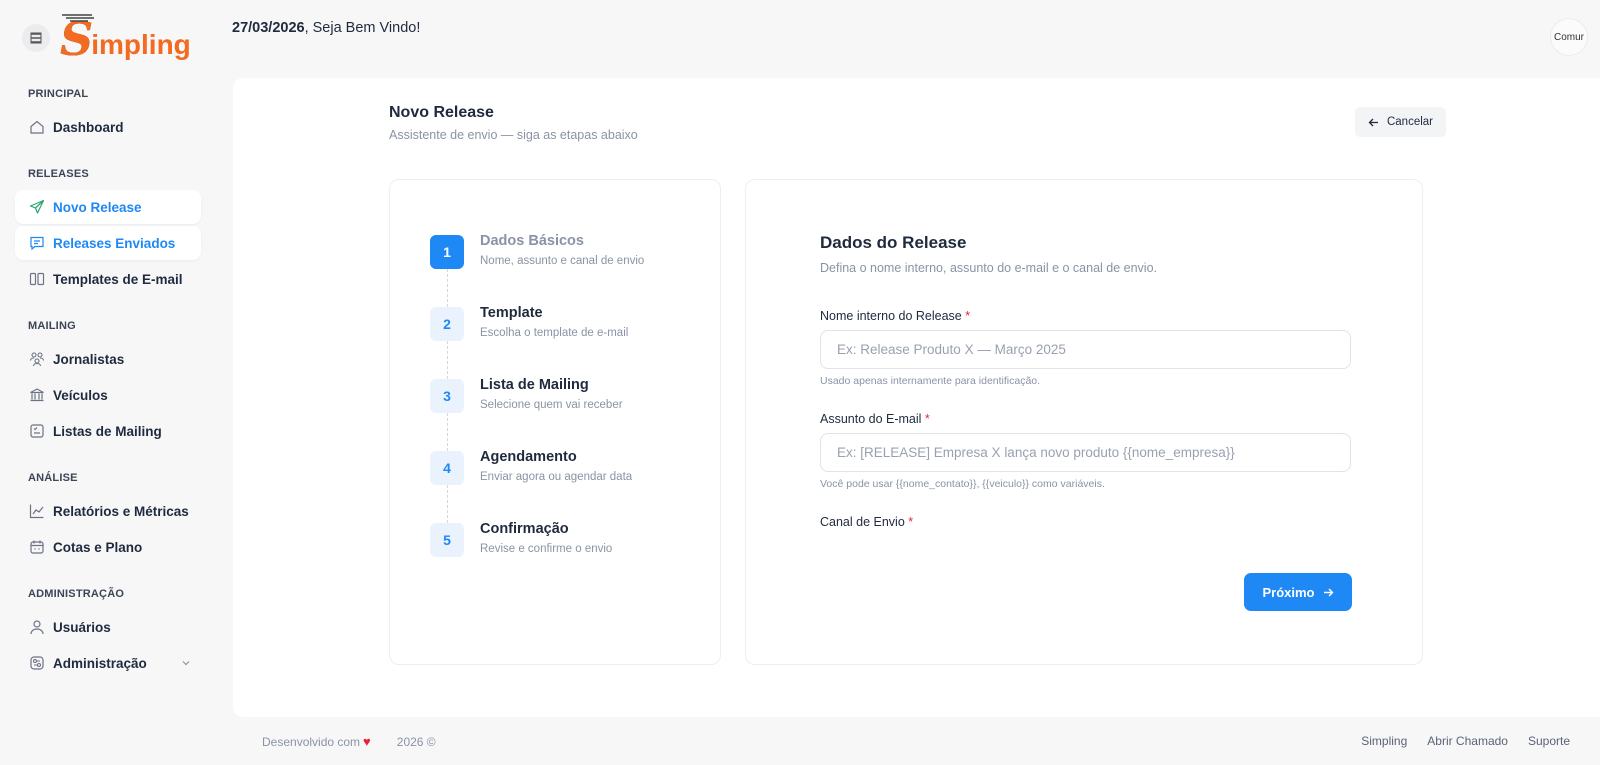 The image size is (1600, 765). I want to click on sidebar-item-label: Templates de E-mail, so click(118, 279).